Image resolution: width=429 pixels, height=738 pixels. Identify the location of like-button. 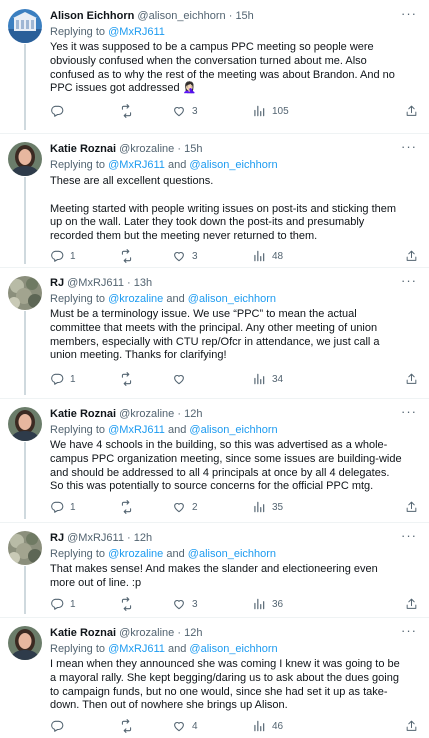
(179, 379).